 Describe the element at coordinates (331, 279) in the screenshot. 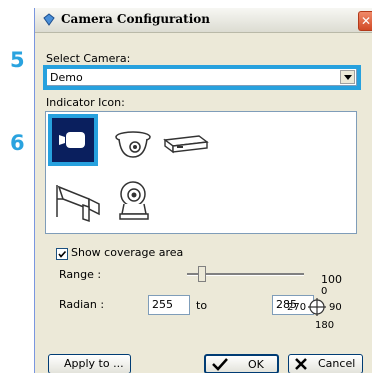

I see `range-value: 100` at that location.